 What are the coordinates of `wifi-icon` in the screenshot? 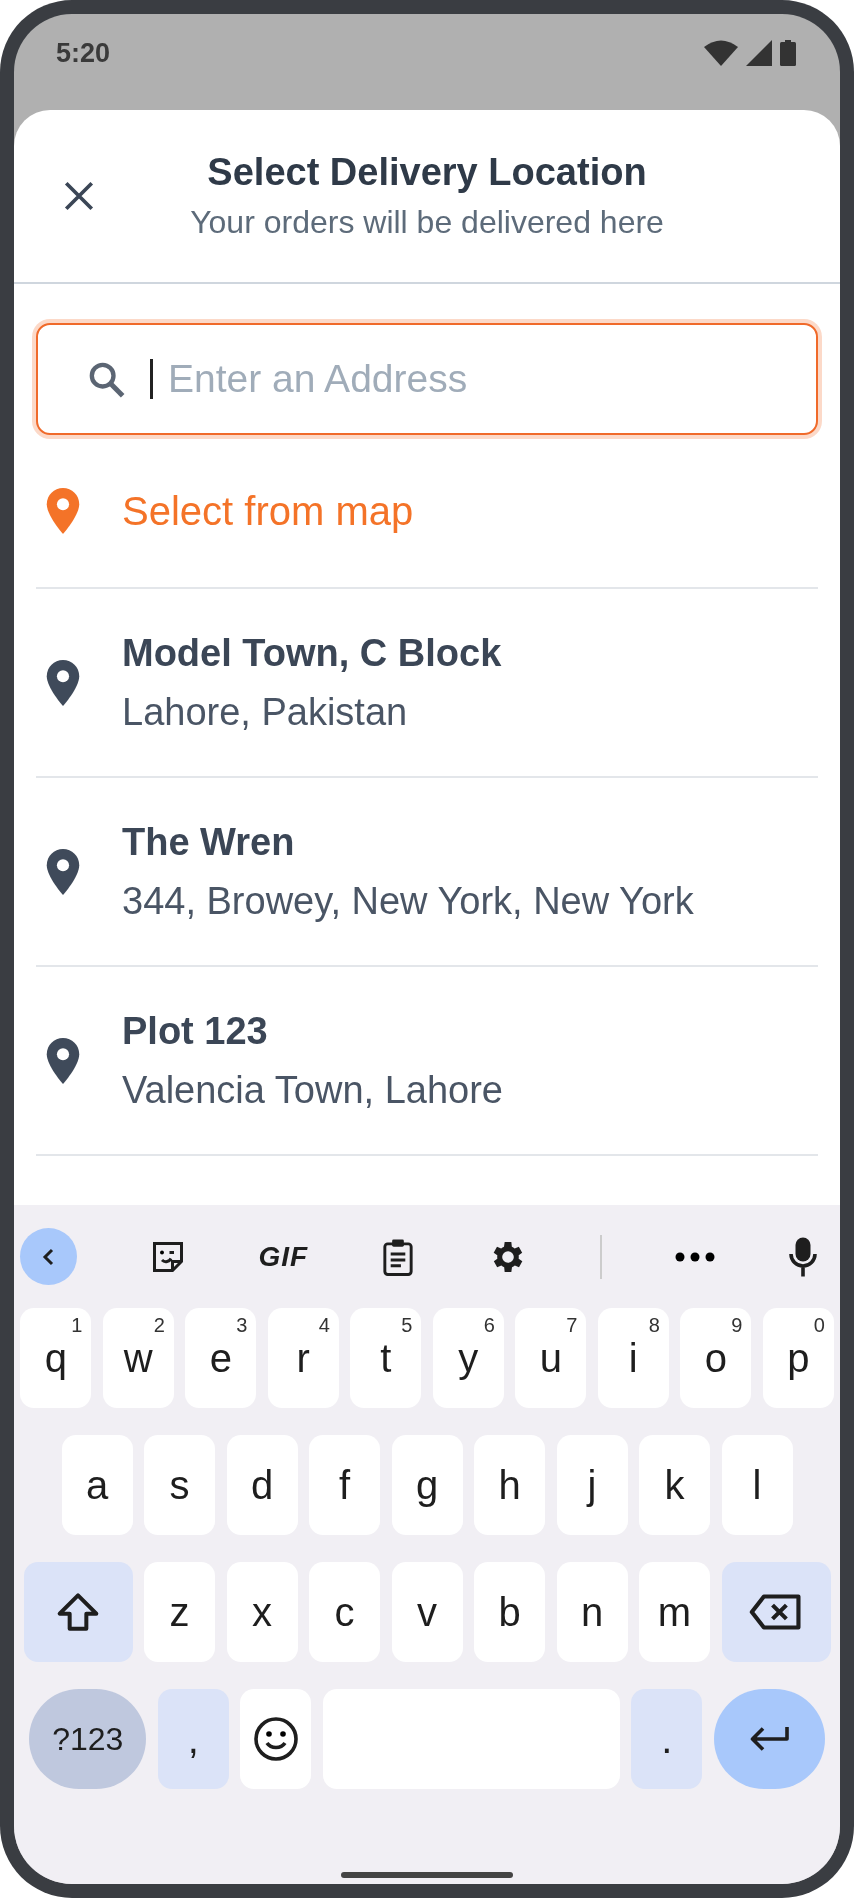 It's located at (721, 53).